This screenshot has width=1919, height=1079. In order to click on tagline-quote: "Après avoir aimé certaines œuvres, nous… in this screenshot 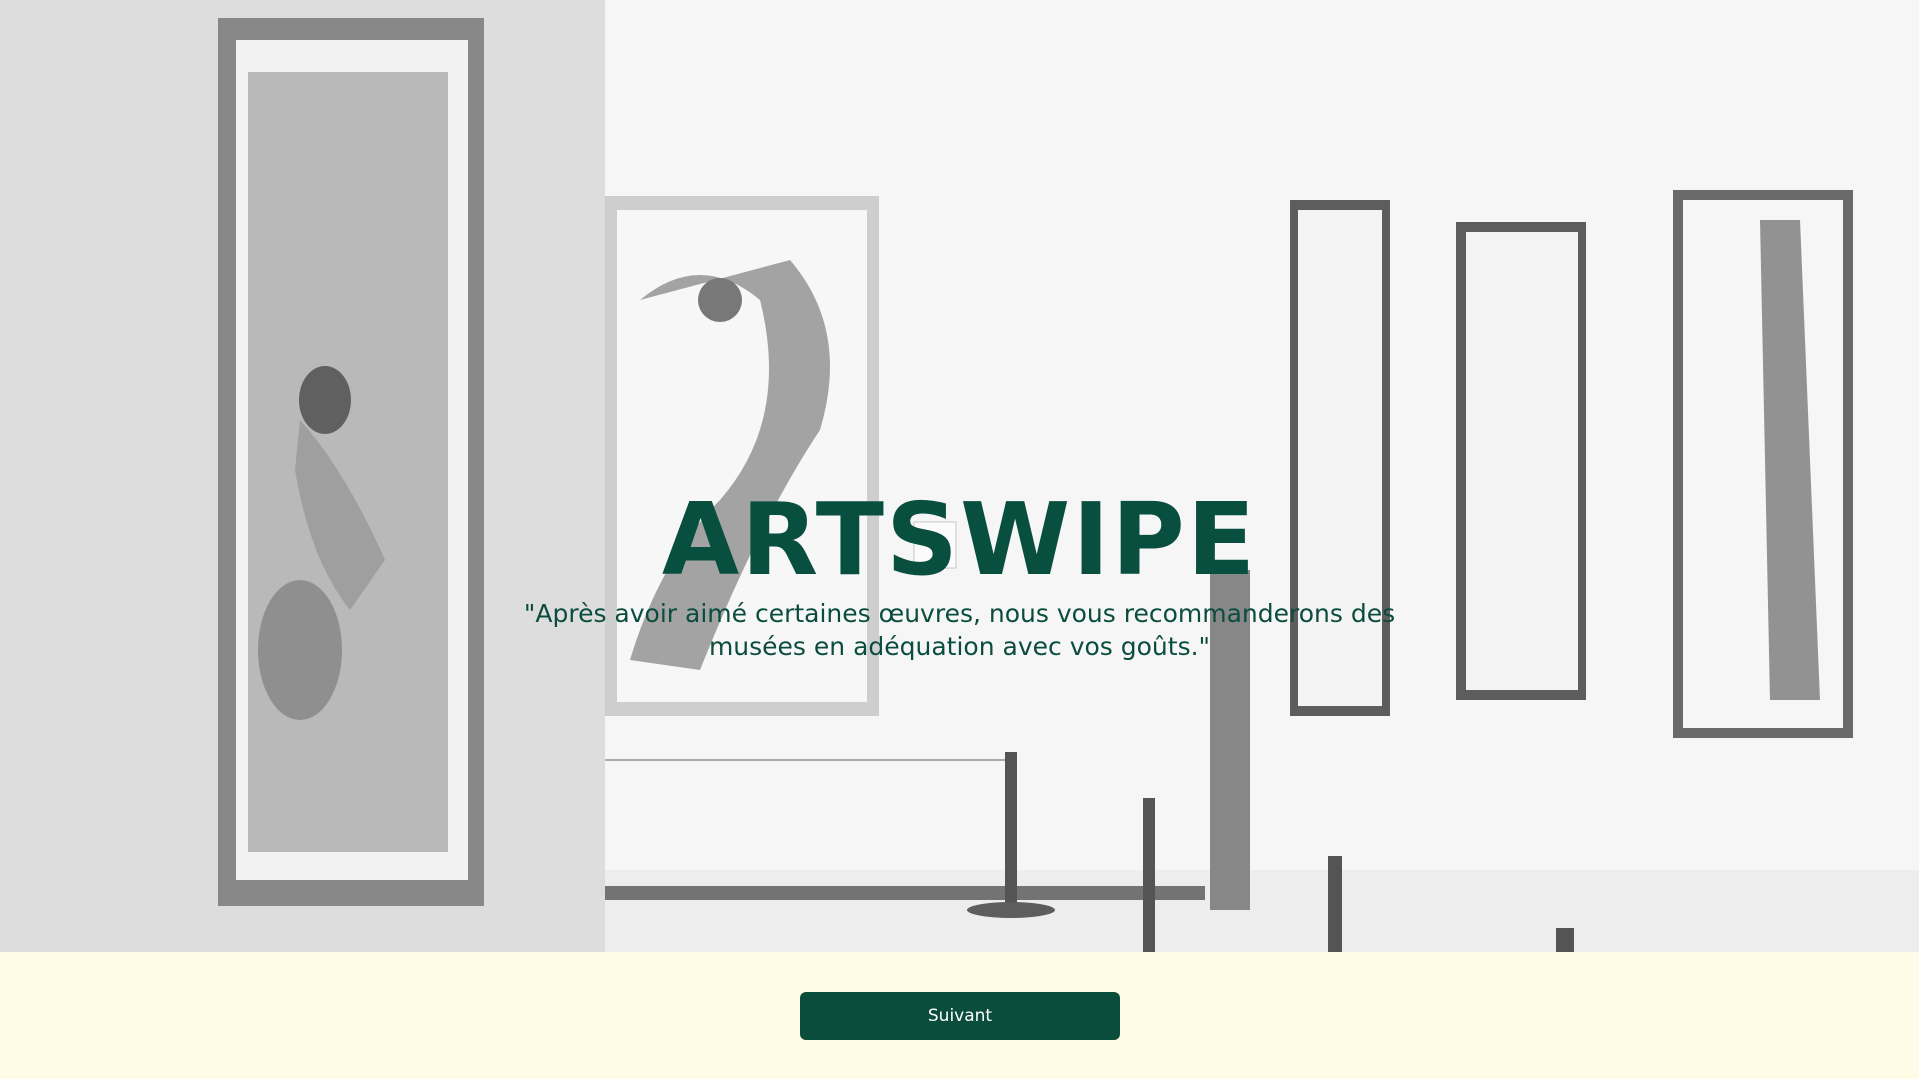, I will do `click(959, 630)`.